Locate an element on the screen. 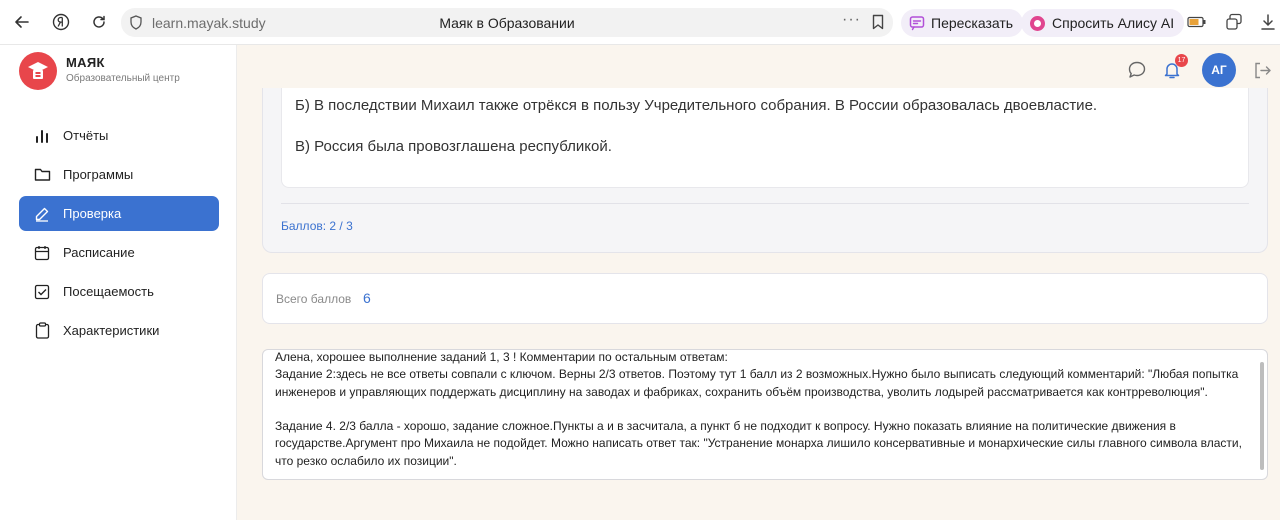 This screenshot has height=520, width=1280. folder-icon is located at coordinates (42, 175).